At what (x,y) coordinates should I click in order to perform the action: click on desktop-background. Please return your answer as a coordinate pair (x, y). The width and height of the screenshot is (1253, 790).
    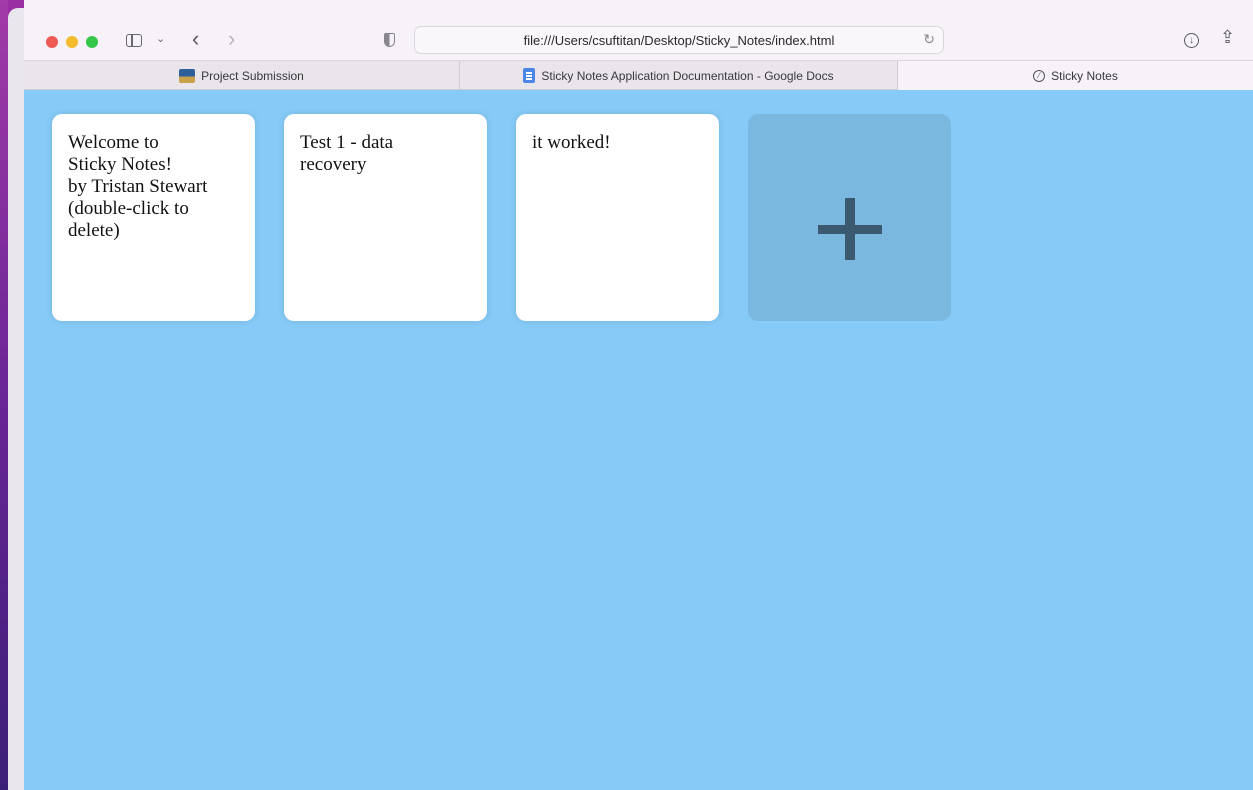
    Looking at the image, I should click on (4, 395).